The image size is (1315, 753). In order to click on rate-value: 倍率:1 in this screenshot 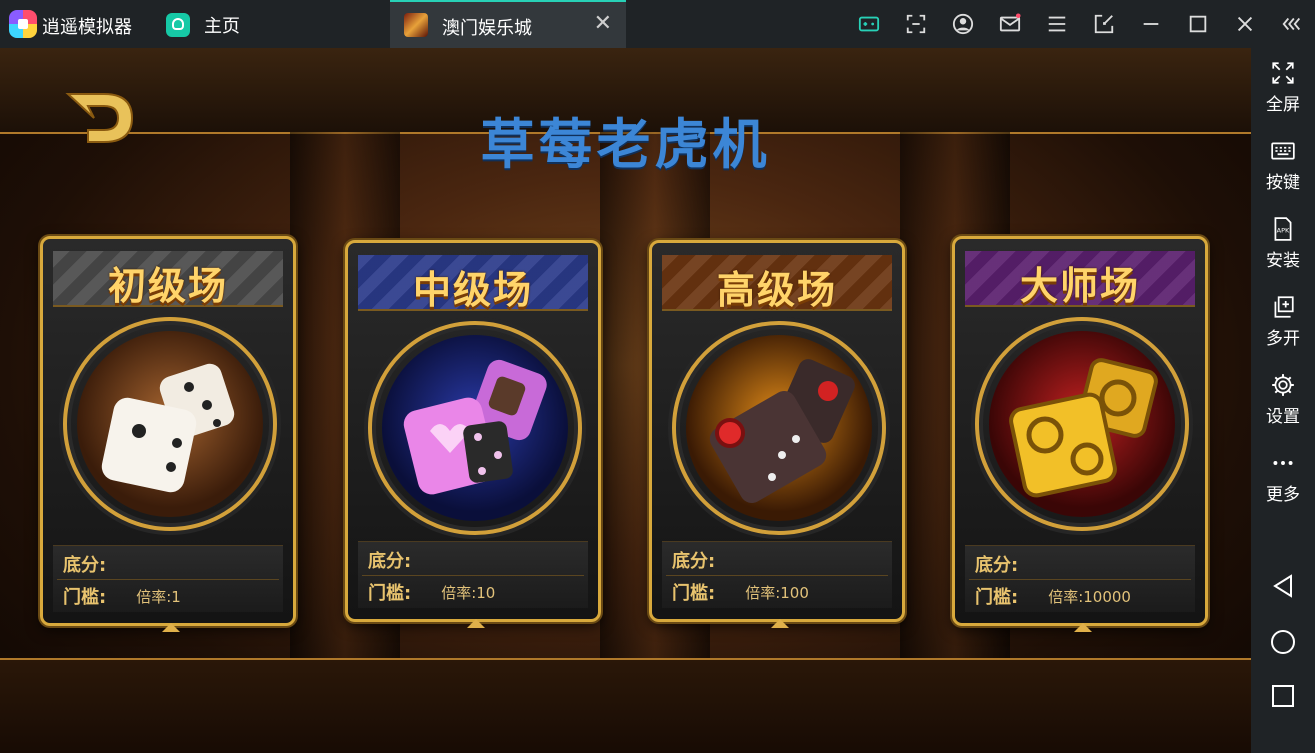, I will do `click(158, 596)`.